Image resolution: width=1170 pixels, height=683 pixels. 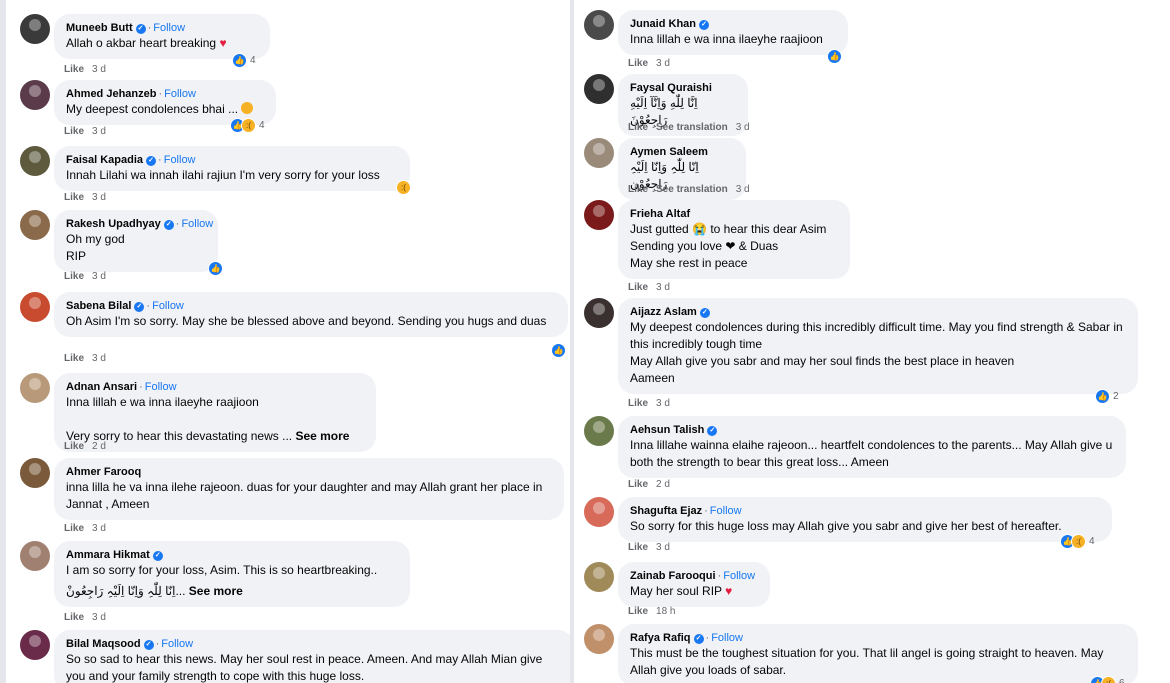 I want to click on commenter-name: Adnan Ansari, so click(x=101, y=387).